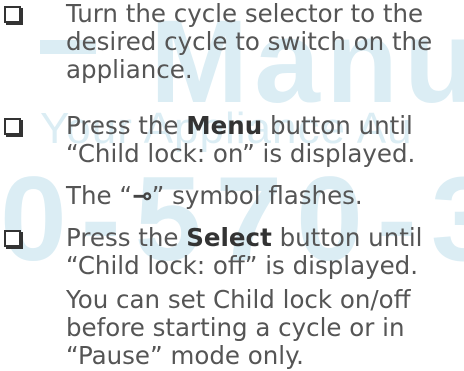 The height and width of the screenshot is (371, 464). I want to click on select-button-label: Select, so click(229, 237).